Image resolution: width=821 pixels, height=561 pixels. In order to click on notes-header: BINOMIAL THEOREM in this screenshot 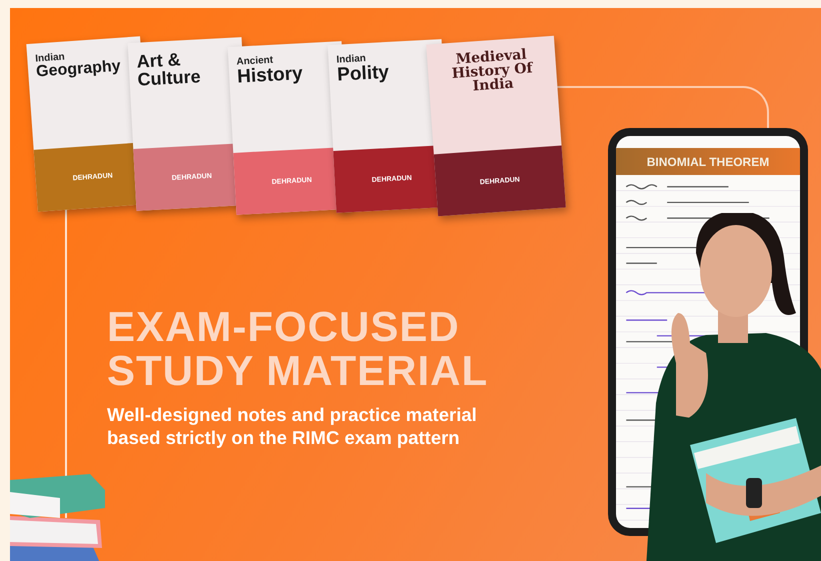, I will do `click(708, 161)`.